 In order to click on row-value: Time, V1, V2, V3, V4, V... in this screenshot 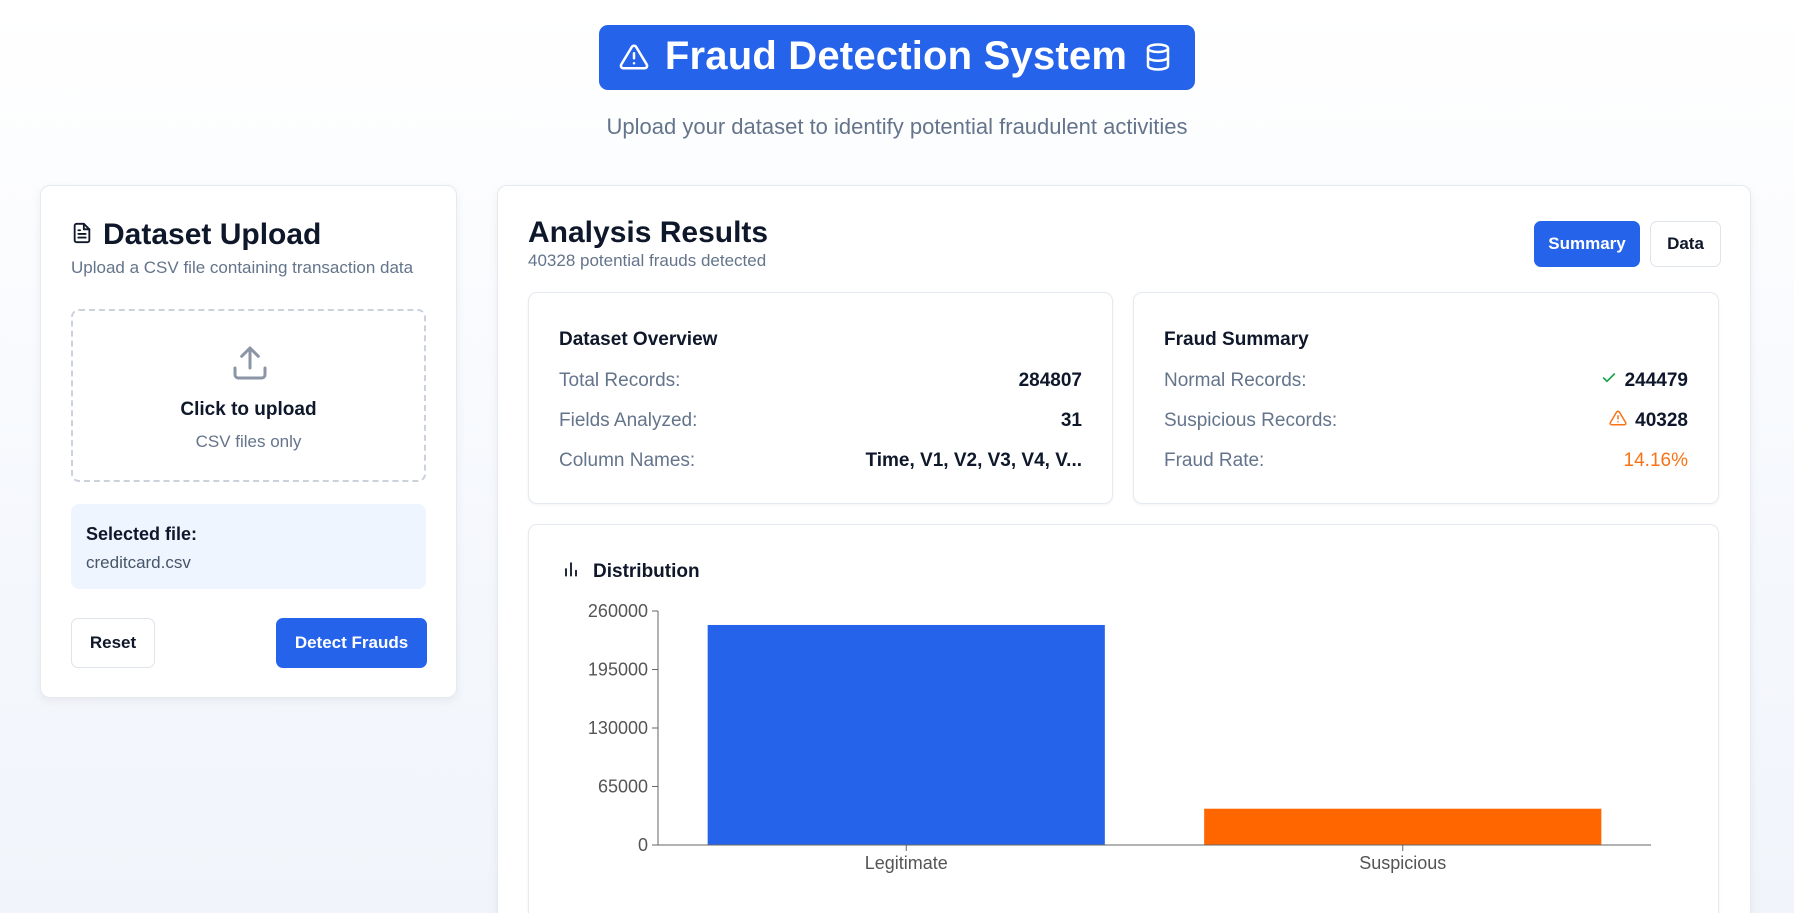, I will do `click(973, 460)`.